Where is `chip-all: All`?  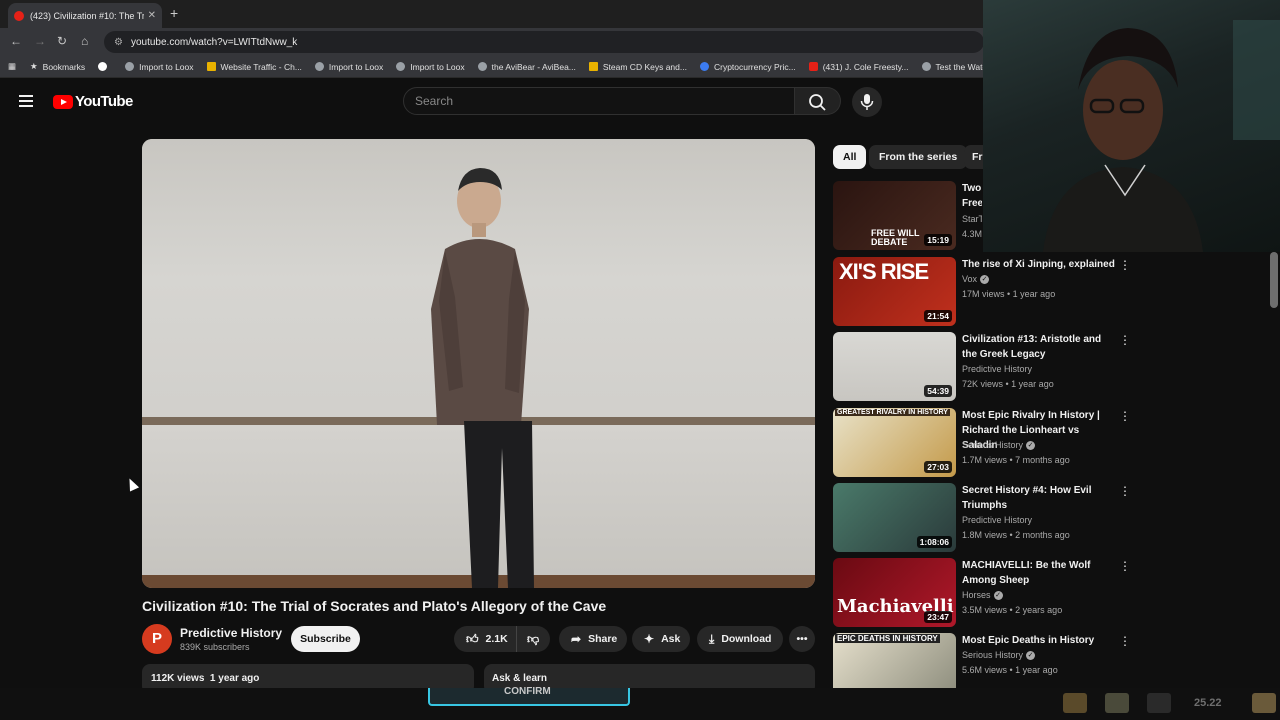
chip-all: All is located at coordinates (850, 157).